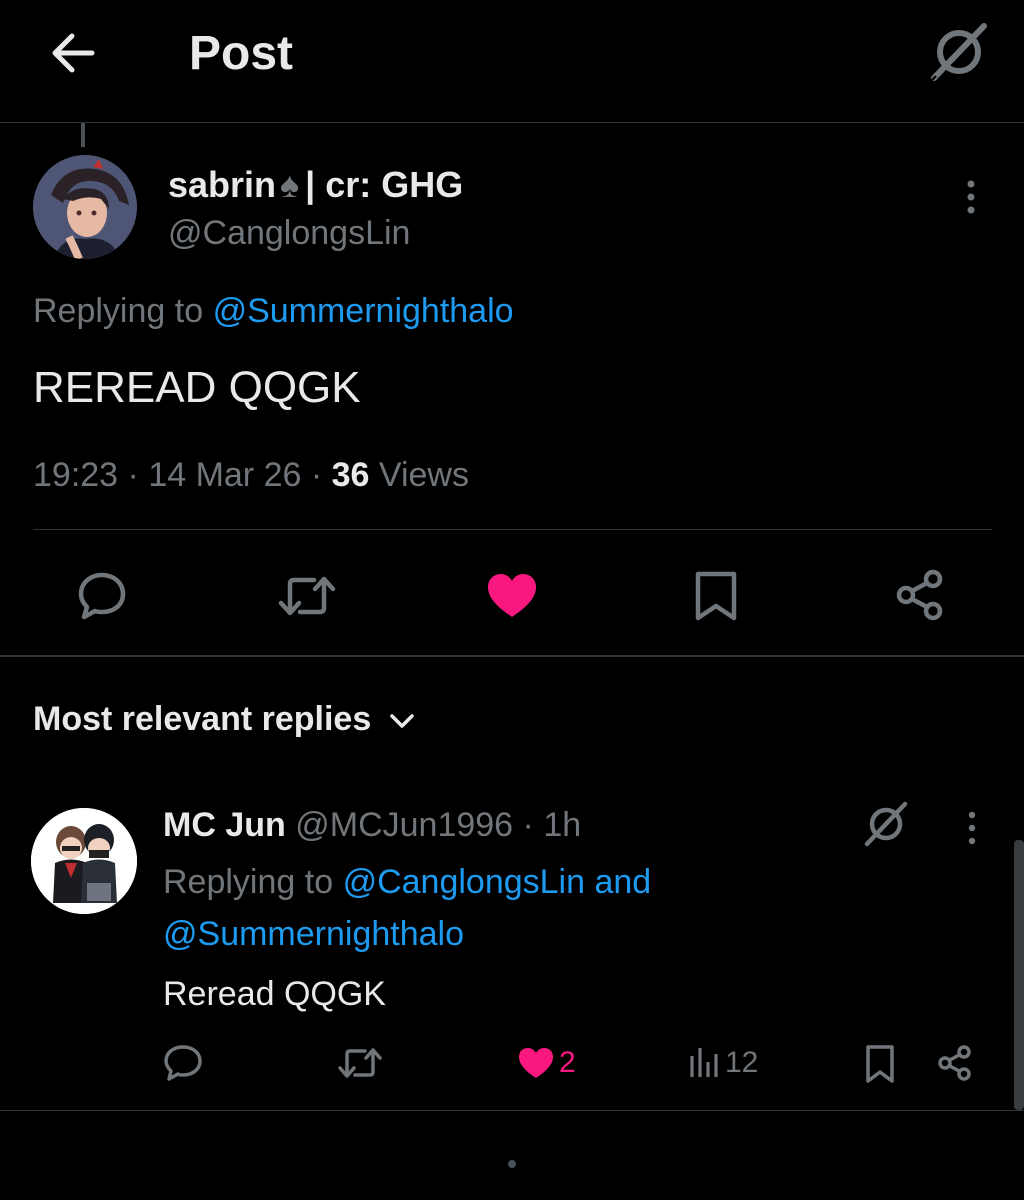 The width and height of the screenshot is (1024, 1200). I want to click on scrollbar, so click(1019, 975).